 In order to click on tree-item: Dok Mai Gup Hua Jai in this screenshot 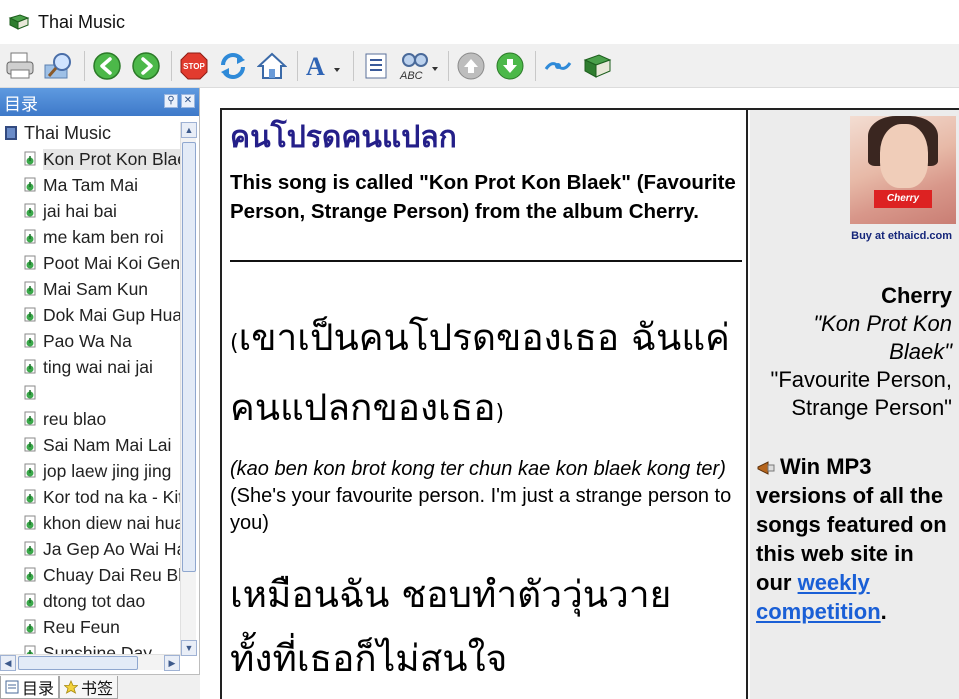, I will do `click(90, 315)`.